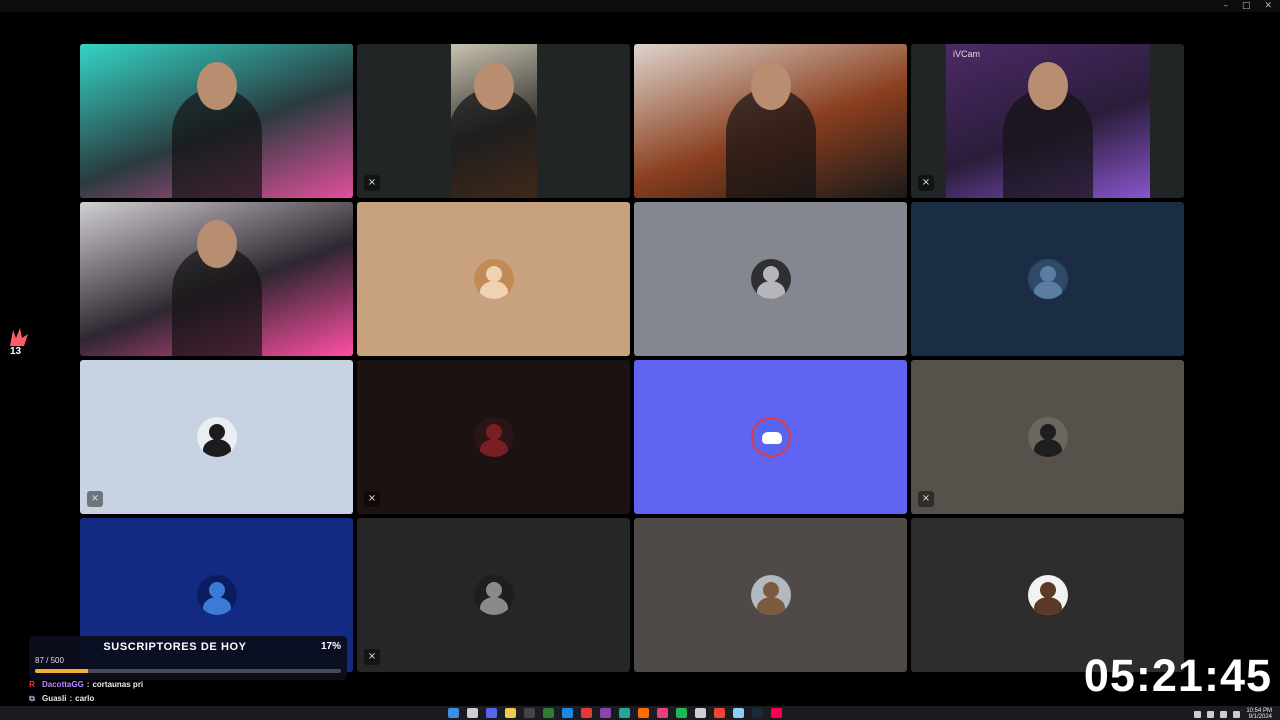 The width and height of the screenshot is (1280, 720). I want to click on badge-count: 13, so click(16, 351).